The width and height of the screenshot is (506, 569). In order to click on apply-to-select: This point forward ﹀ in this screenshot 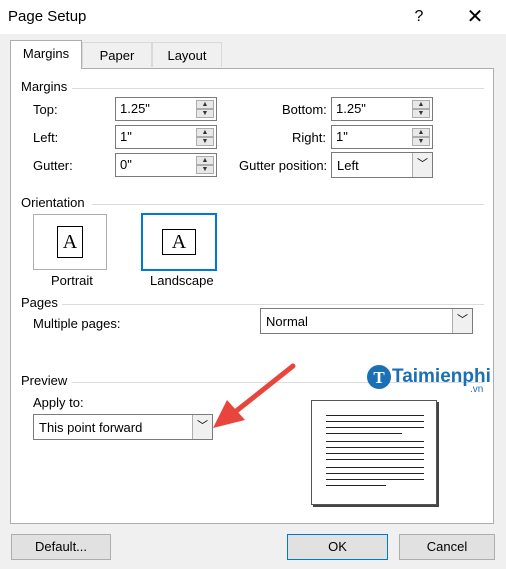, I will do `click(123, 427)`.